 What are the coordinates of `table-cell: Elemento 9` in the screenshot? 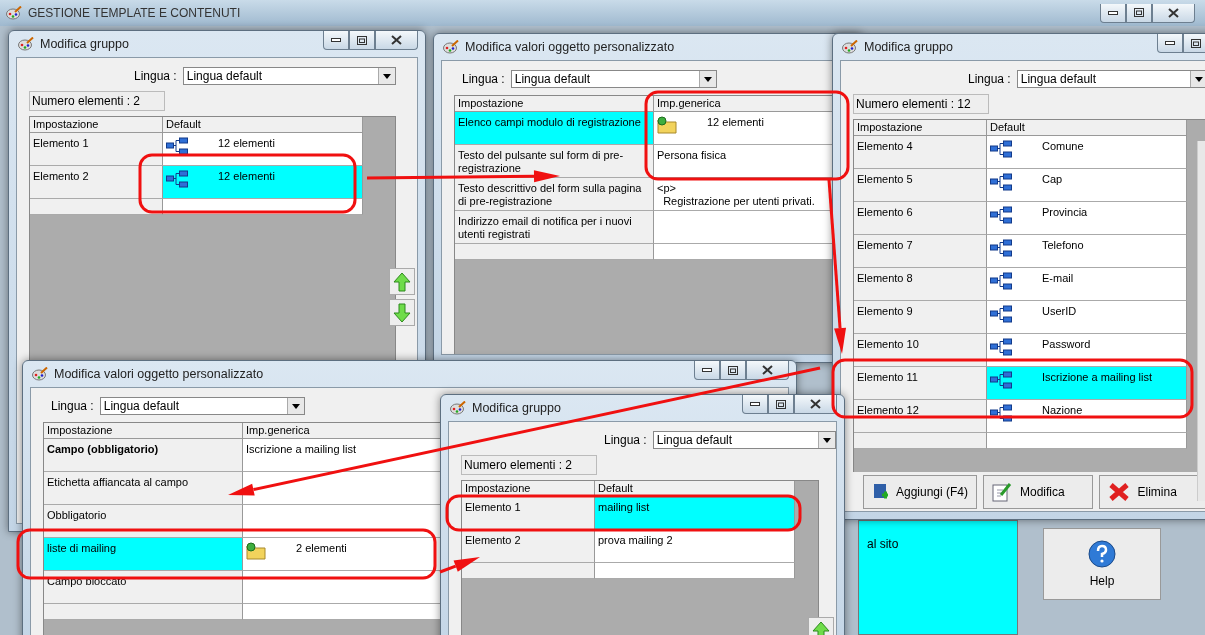 It's located at (920, 317).